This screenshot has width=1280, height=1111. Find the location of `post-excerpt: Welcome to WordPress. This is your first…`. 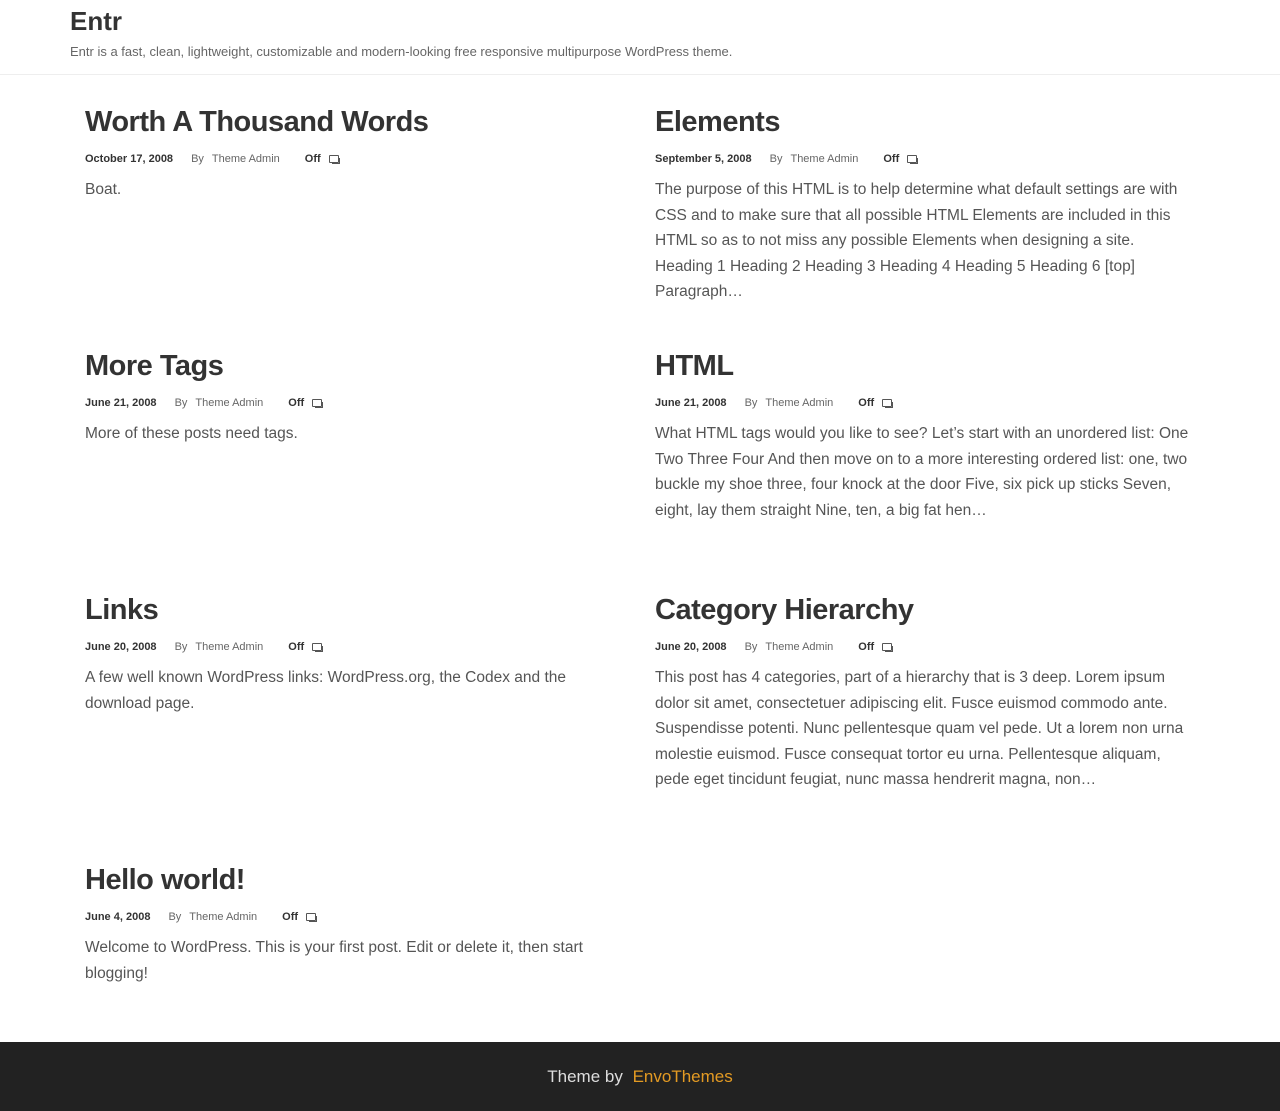

post-excerpt: Welcome to WordPress. This is your first… is located at coordinates (334, 960).